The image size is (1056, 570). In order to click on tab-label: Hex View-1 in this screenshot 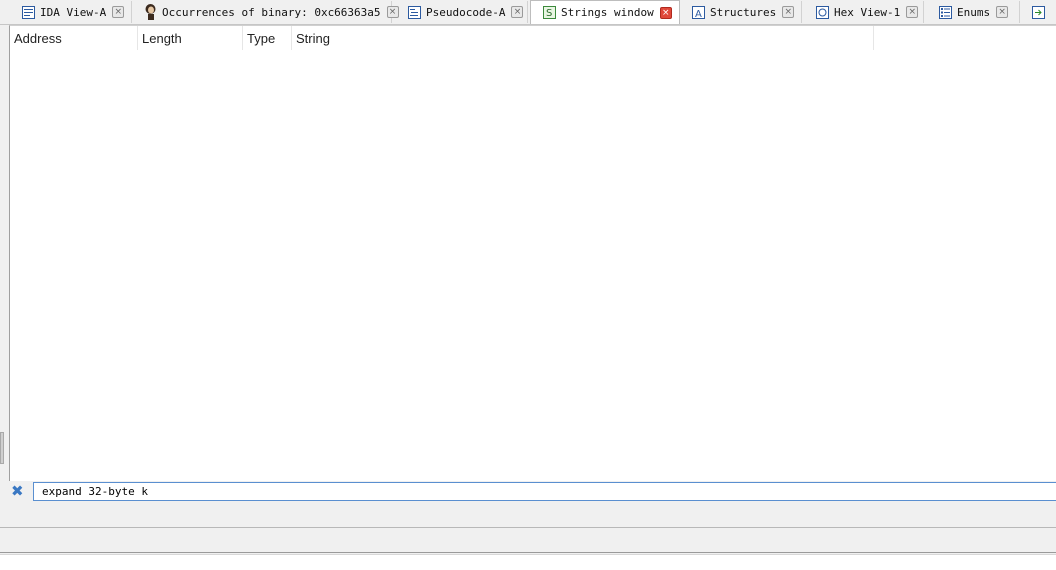, I will do `click(867, 12)`.